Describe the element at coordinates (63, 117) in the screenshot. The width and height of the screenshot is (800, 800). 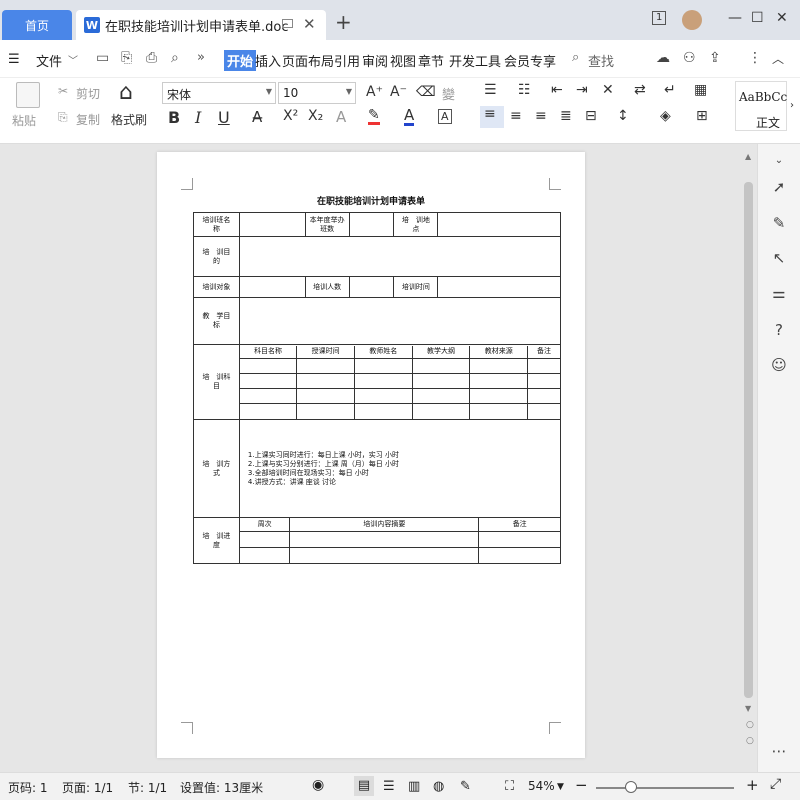
I see `copy-icon: ⎘` at that location.